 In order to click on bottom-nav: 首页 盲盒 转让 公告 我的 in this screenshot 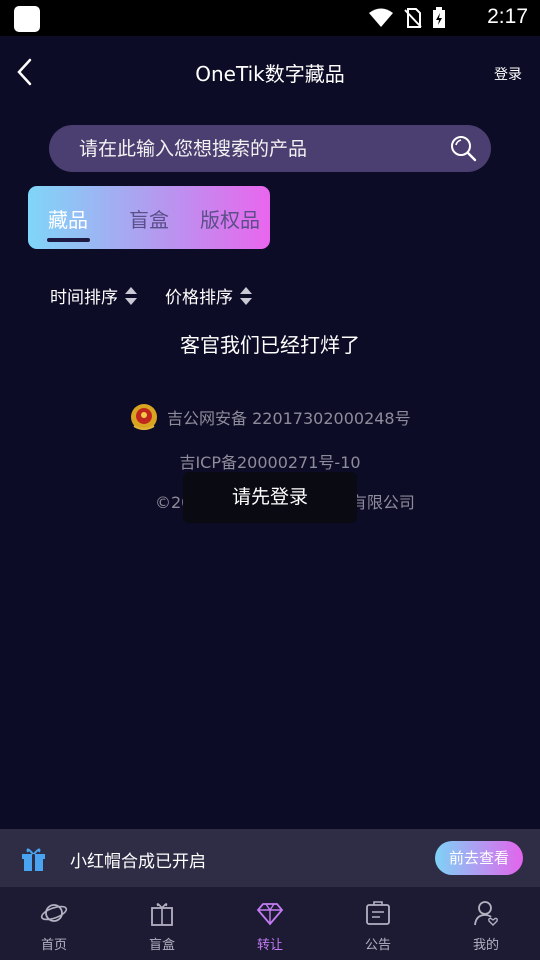, I will do `click(270, 923)`.